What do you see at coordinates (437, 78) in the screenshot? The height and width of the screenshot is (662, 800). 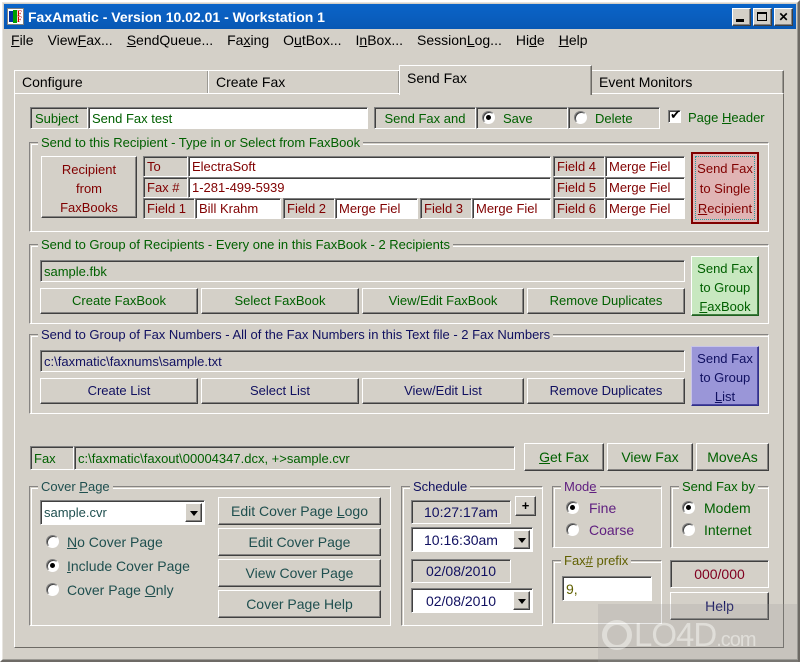 I see `tab-send-fax-label: Send Fax` at bounding box center [437, 78].